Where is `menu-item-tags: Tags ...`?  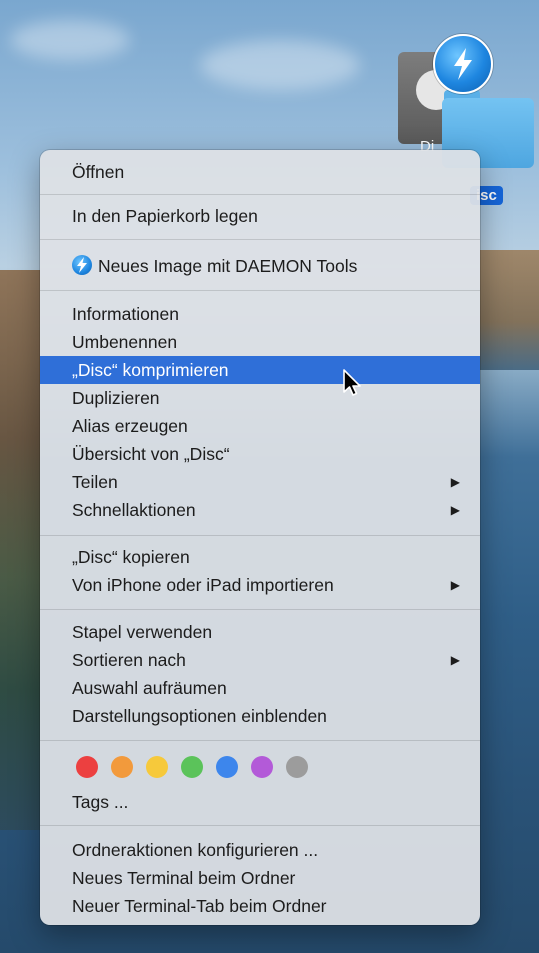 menu-item-tags: Tags ... is located at coordinates (260, 802).